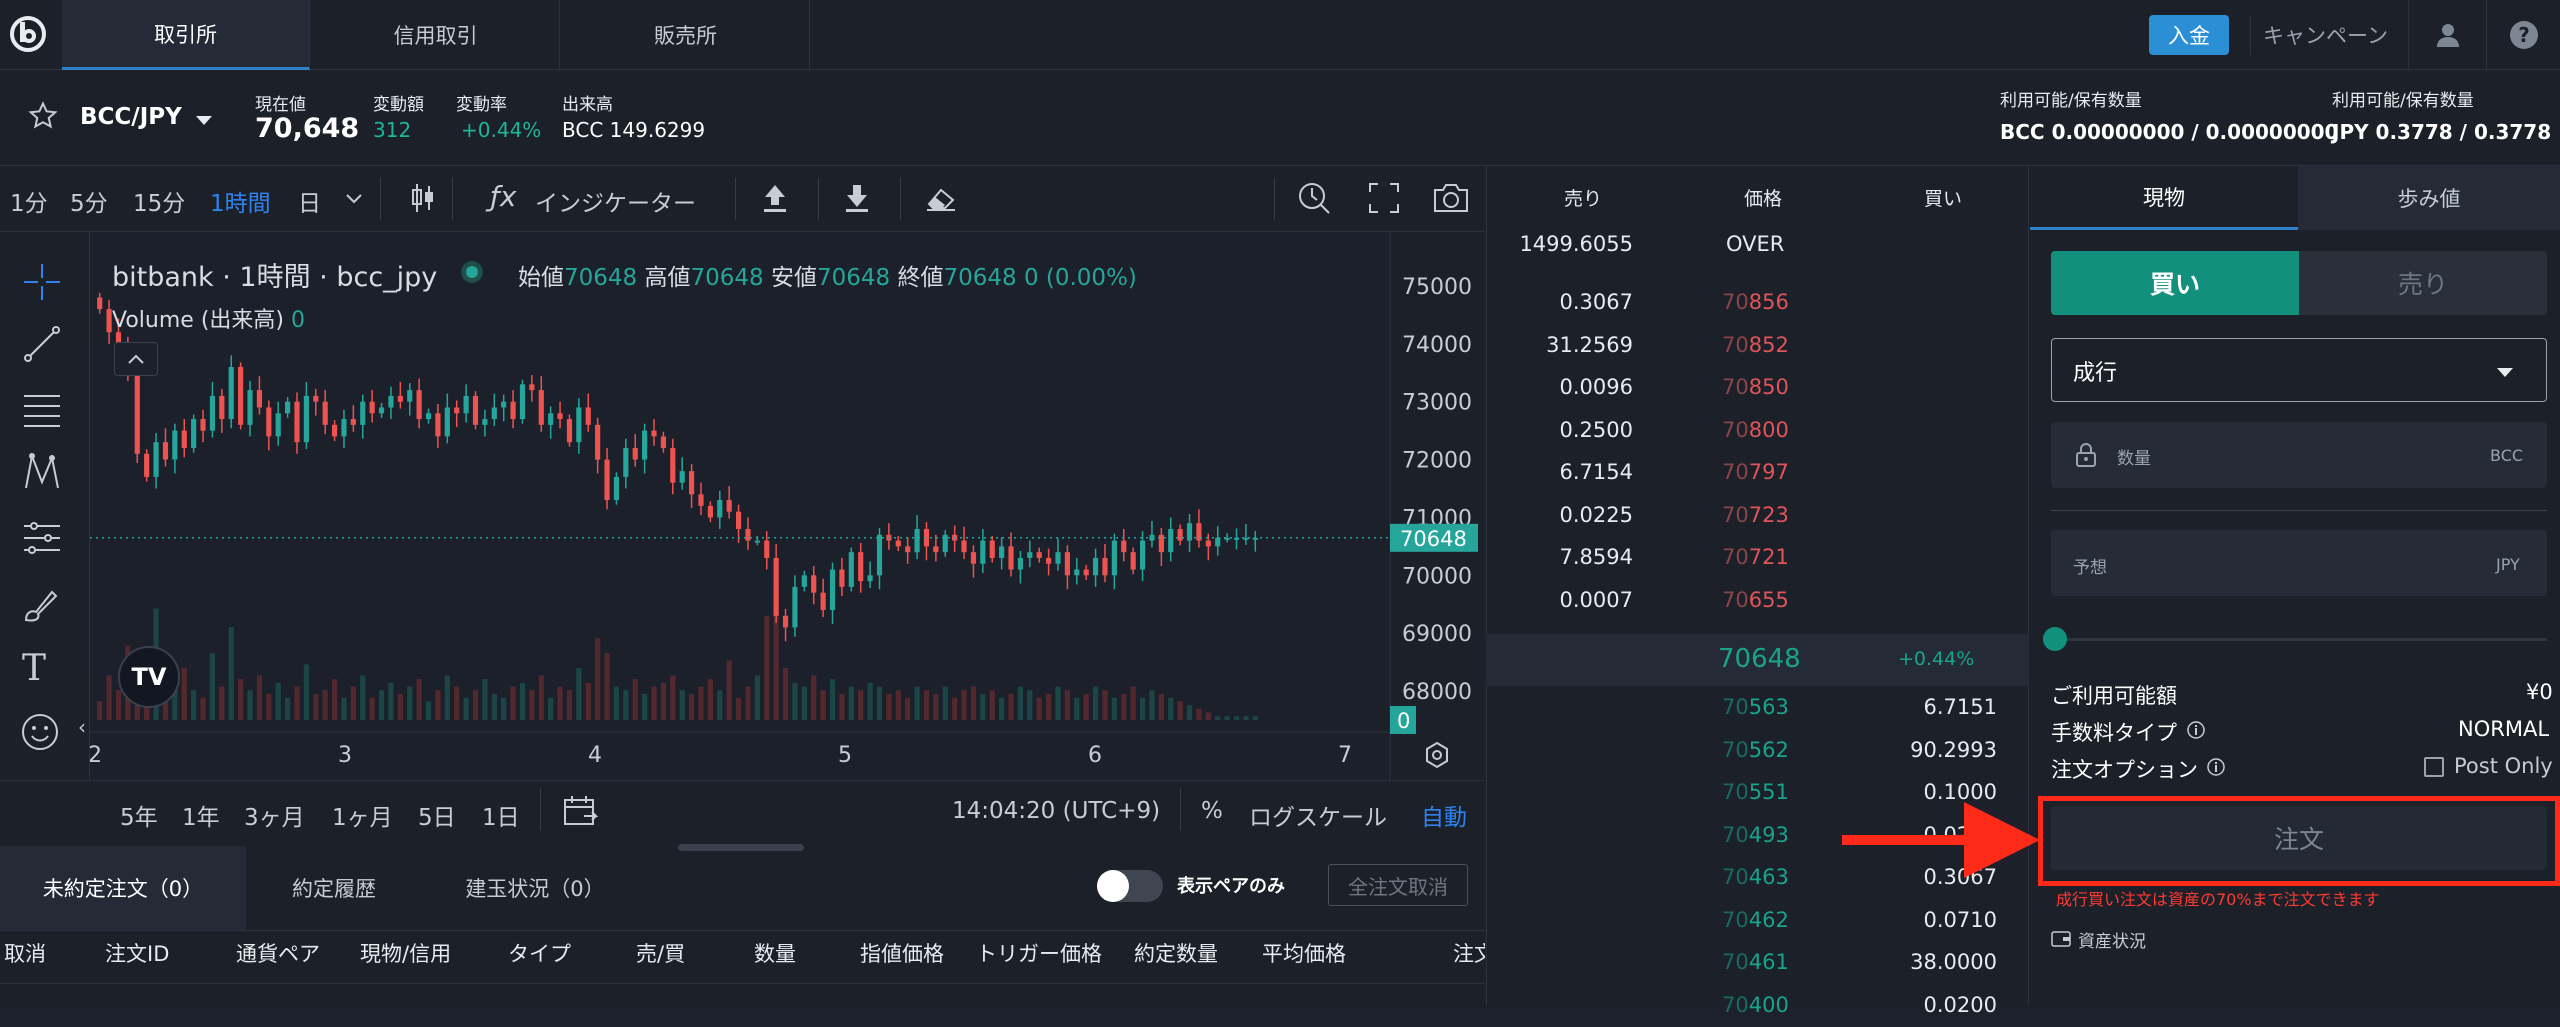  Describe the element at coordinates (1130, 886) in the screenshot. I see `pair-only-toggle` at that location.